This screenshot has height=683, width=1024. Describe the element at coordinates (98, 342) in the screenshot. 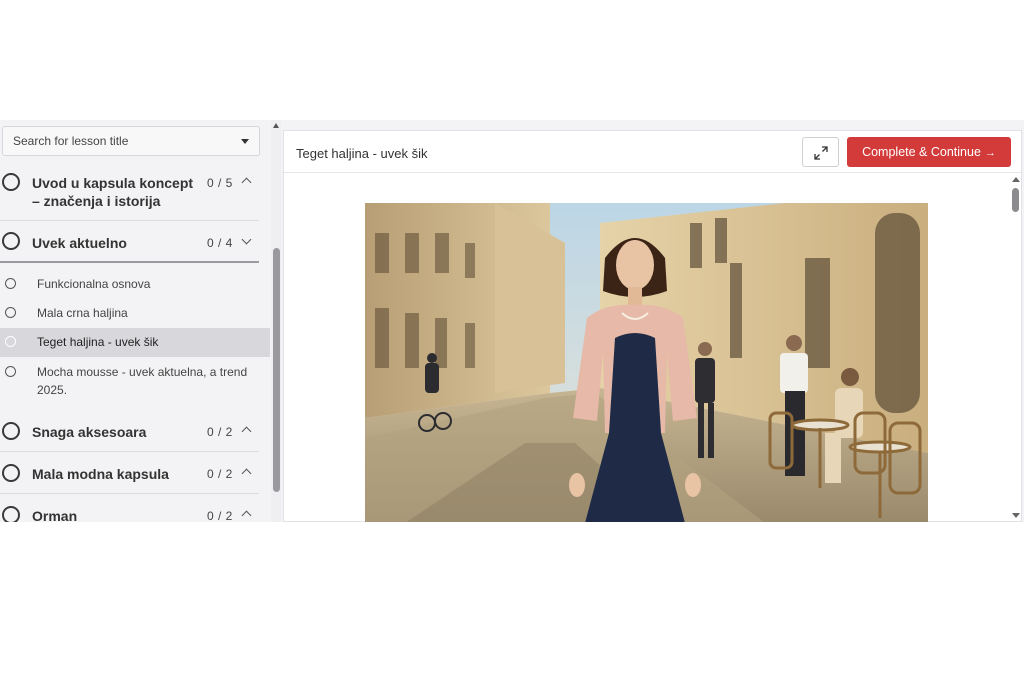

I see `lesson-label: Teget haljina - uvek šik` at that location.